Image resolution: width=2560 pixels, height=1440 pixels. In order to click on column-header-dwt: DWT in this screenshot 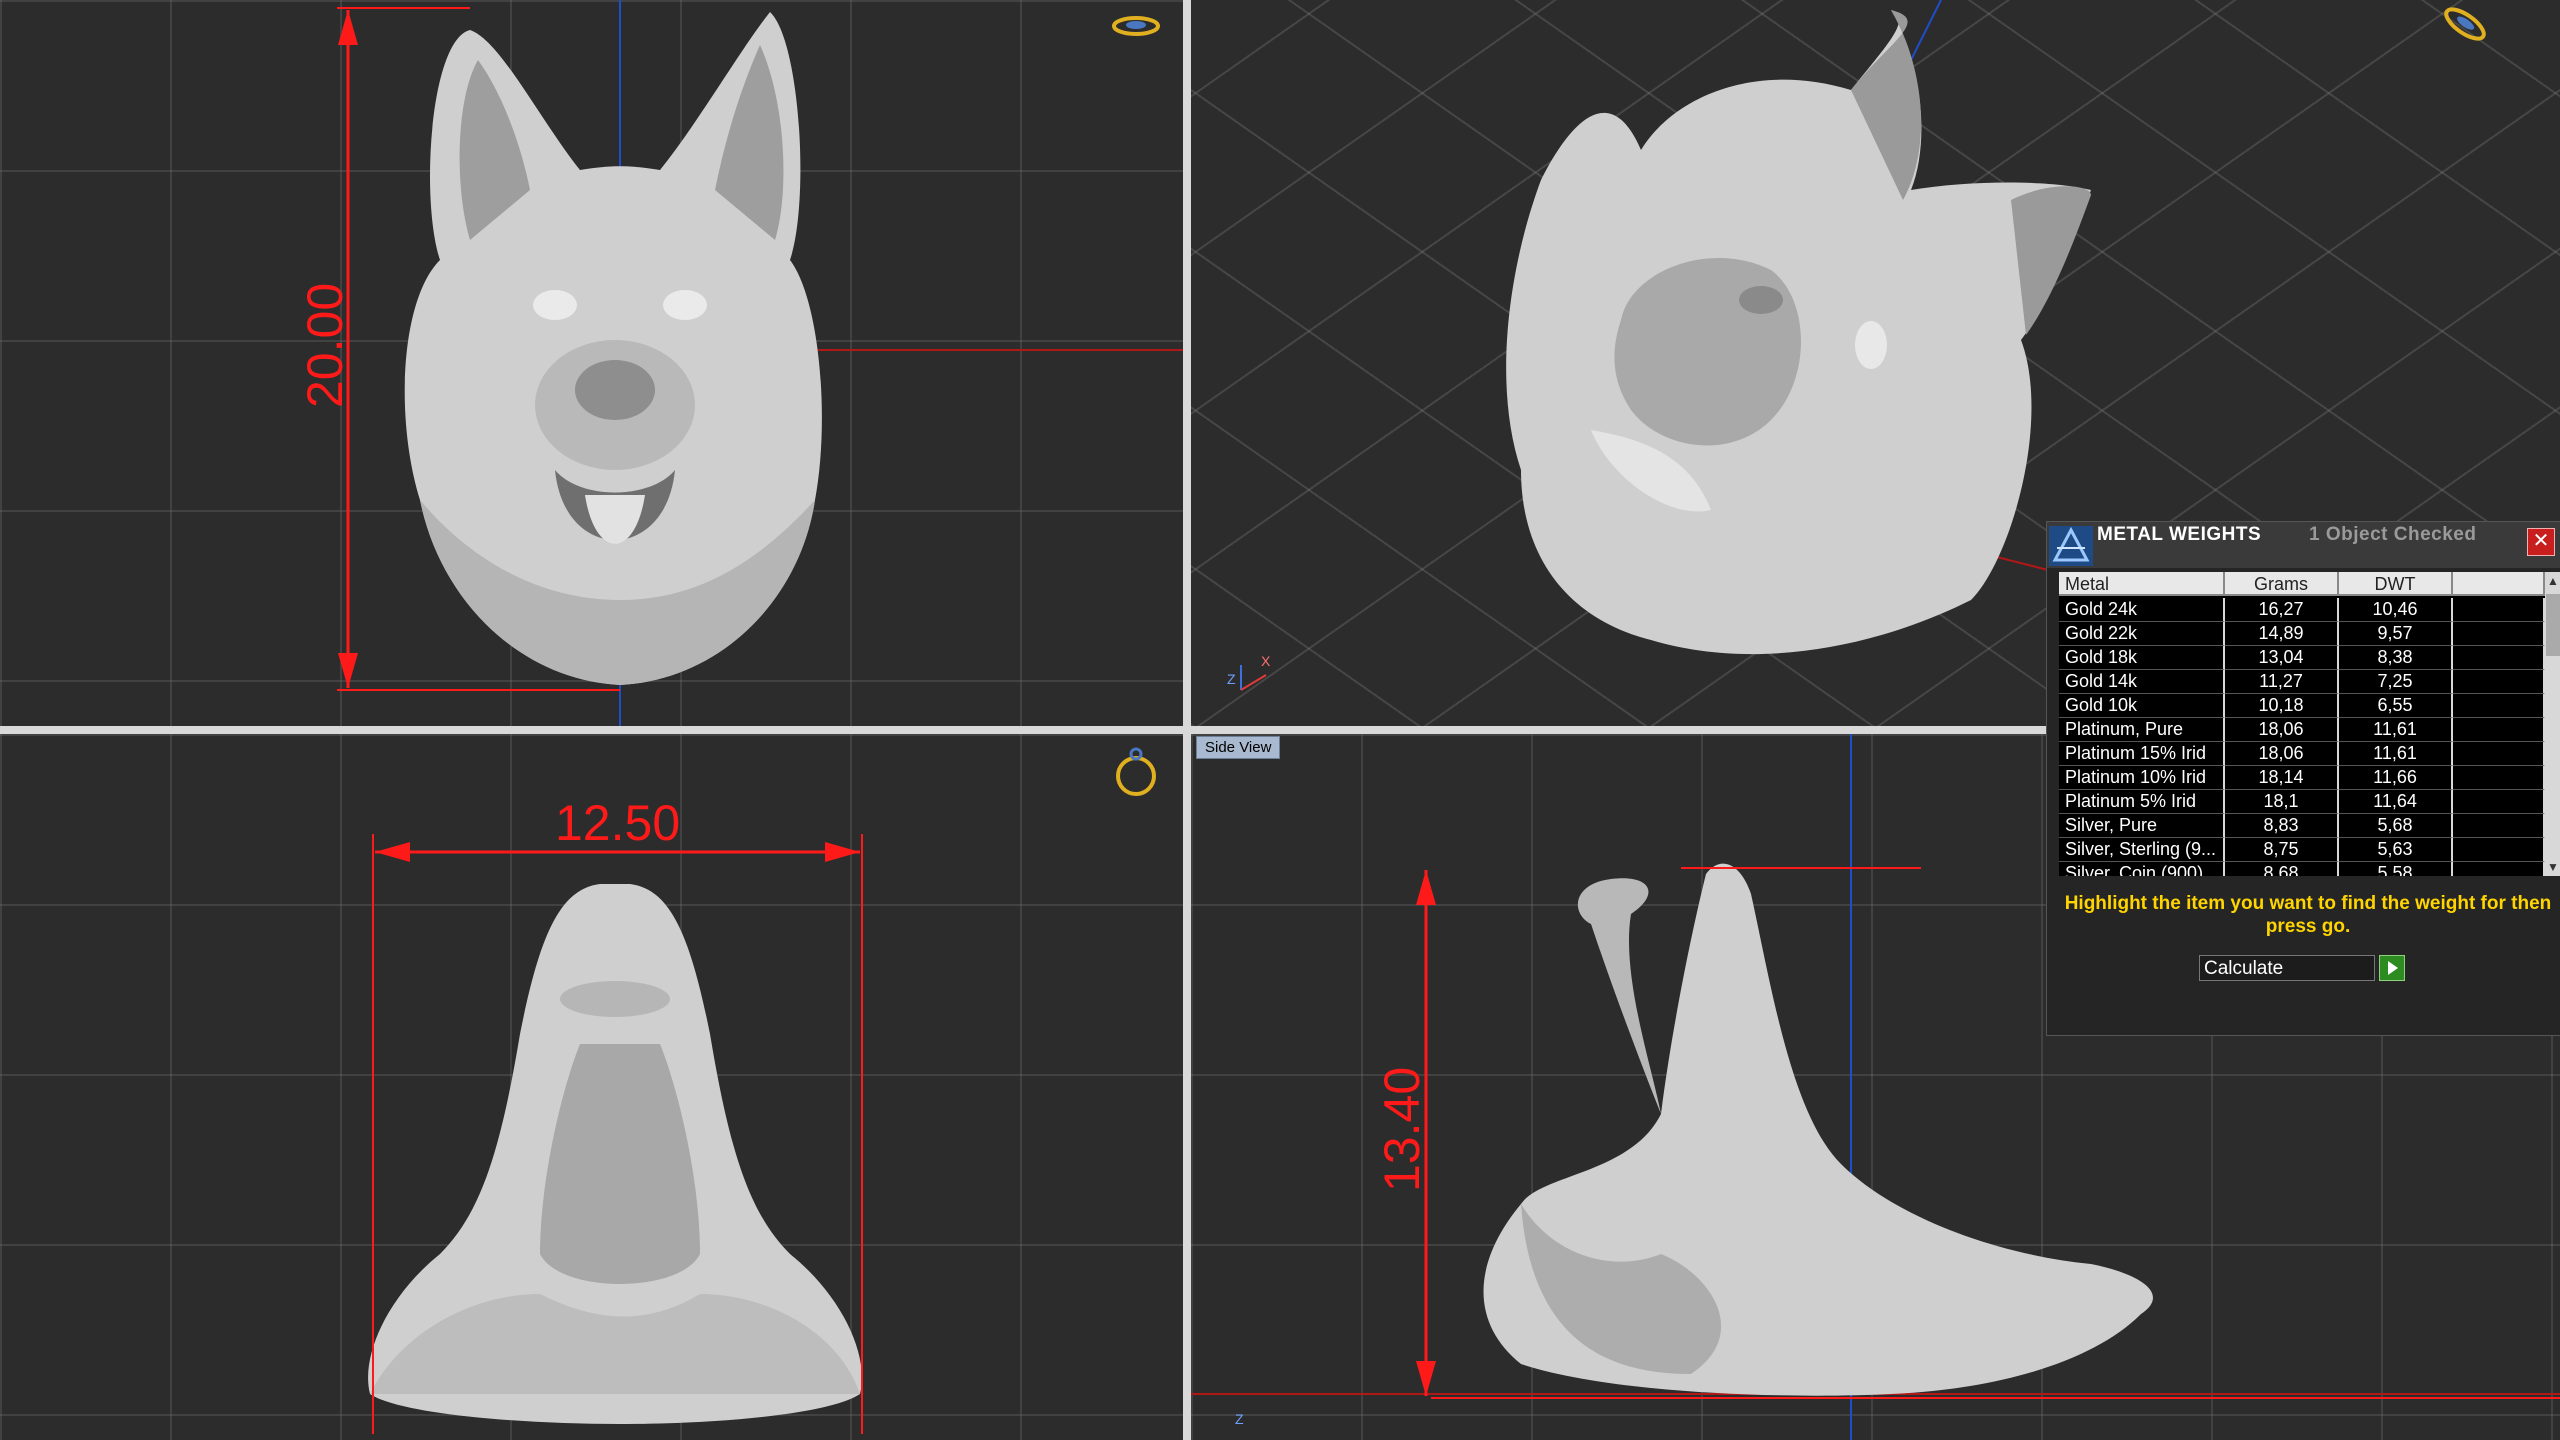, I will do `click(2396, 584)`.